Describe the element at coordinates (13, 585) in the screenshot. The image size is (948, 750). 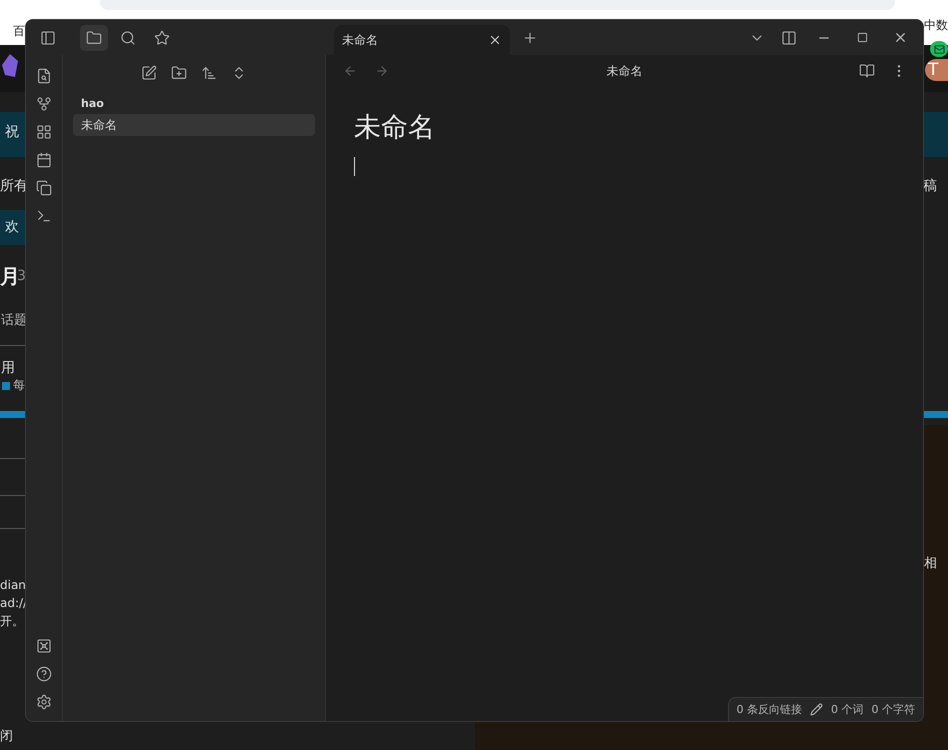
I see `page-text: dian` at that location.